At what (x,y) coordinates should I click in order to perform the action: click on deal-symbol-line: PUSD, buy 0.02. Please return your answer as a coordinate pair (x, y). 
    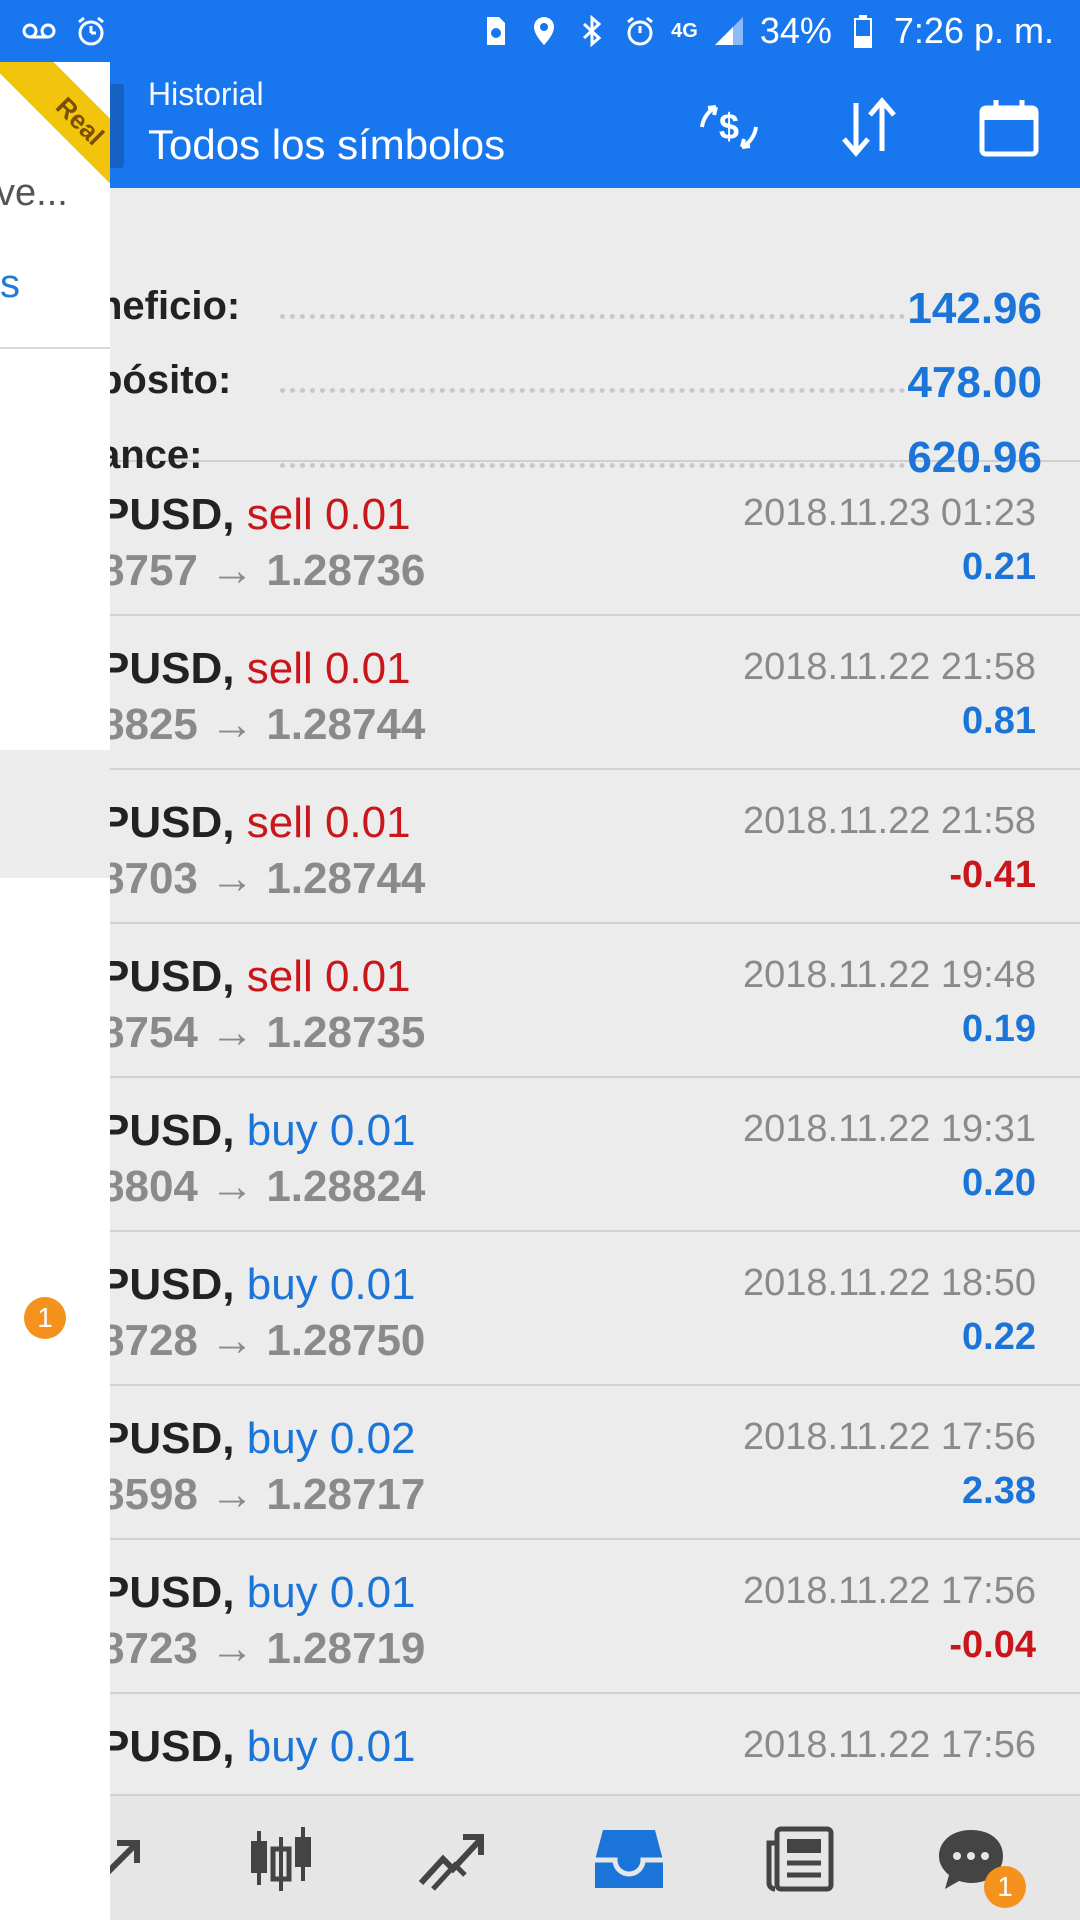
    Looking at the image, I should click on (263, 1439).